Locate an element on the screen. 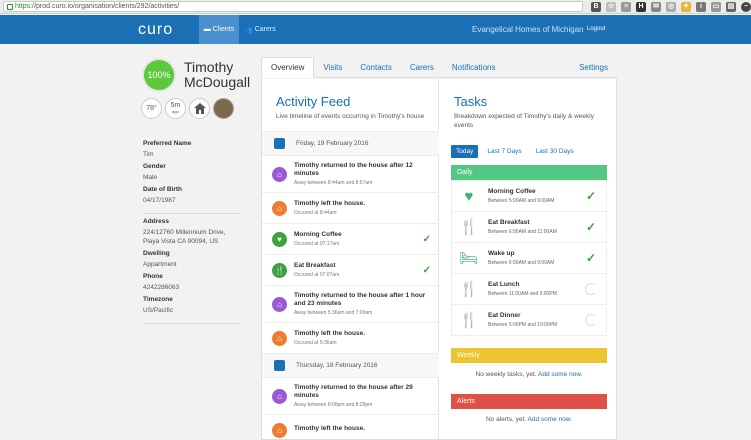  task-time: Between 6:00AM and 9:00AM is located at coordinates (521, 263).